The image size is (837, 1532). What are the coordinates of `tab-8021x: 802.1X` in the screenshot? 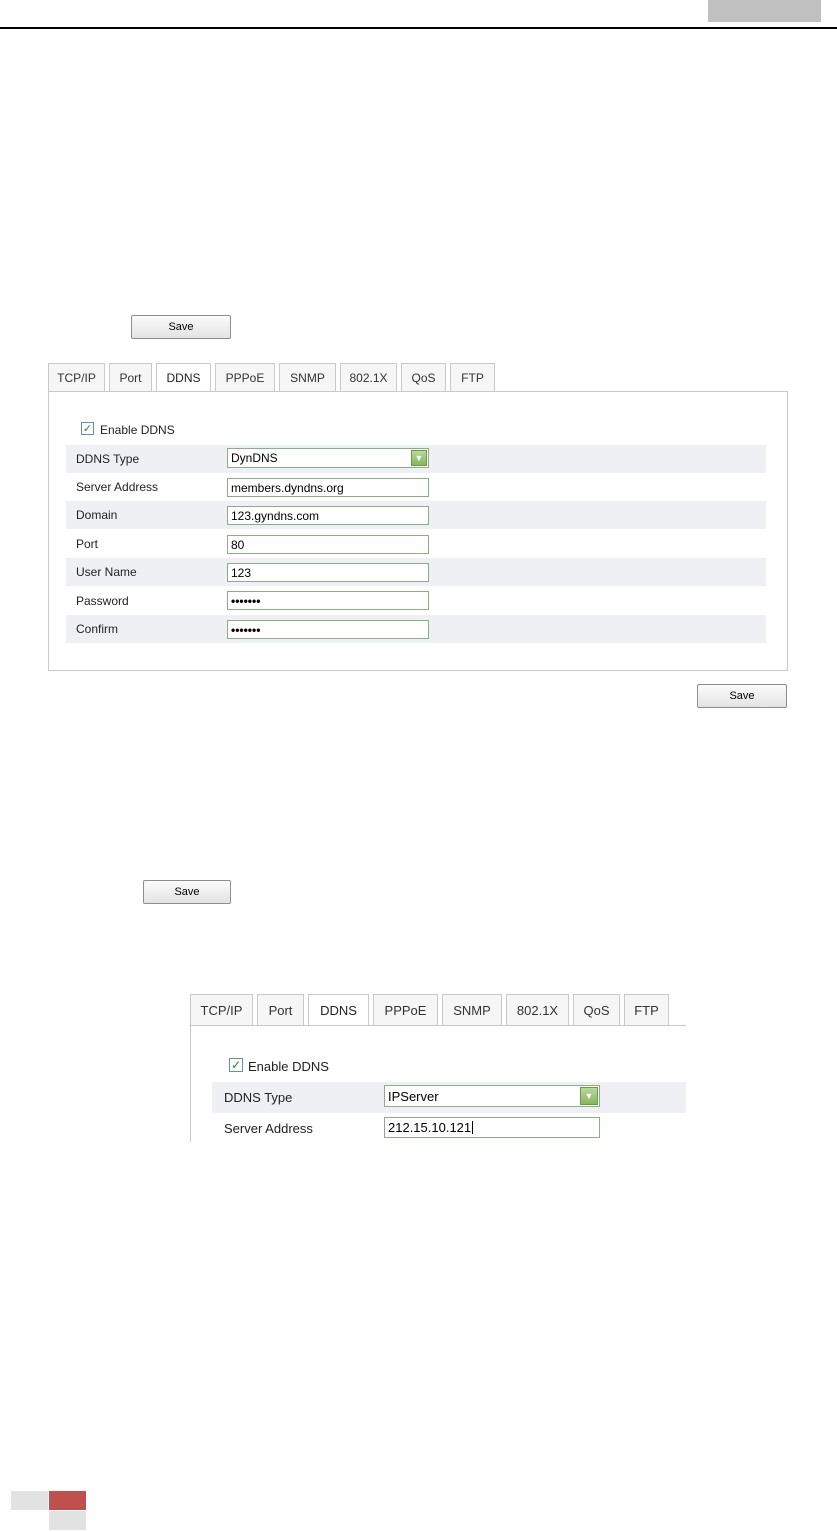 It's located at (368, 377).